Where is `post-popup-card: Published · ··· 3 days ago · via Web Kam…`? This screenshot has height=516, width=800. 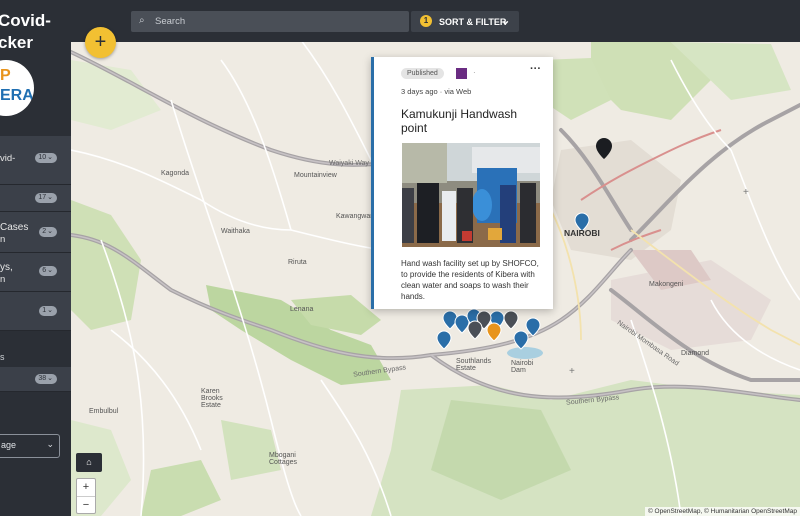
post-popup-card: Published · ··· 3 days ago · via Web Kam… is located at coordinates (462, 183).